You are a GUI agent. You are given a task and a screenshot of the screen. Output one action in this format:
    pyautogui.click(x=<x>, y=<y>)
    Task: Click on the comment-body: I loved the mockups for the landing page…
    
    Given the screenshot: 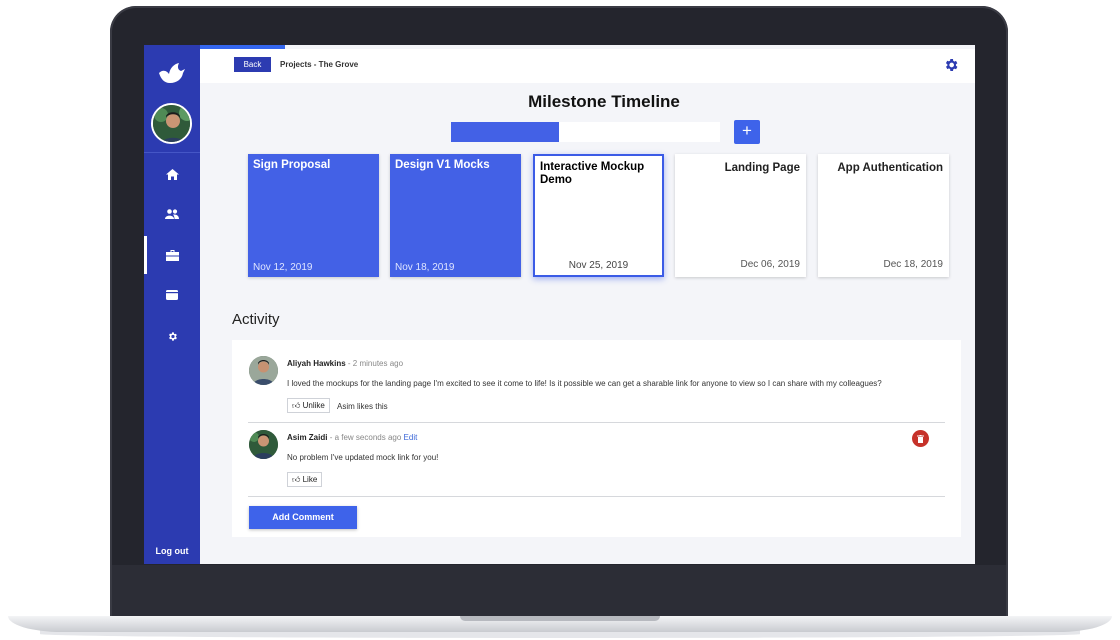 What is the action you would take?
    pyautogui.click(x=584, y=383)
    